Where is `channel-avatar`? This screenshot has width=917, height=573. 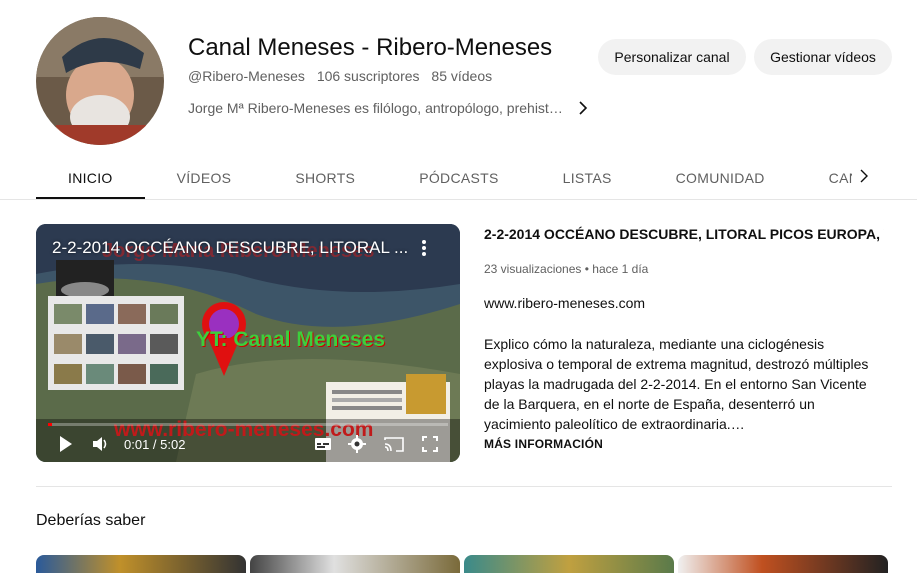
channel-avatar is located at coordinates (100, 81).